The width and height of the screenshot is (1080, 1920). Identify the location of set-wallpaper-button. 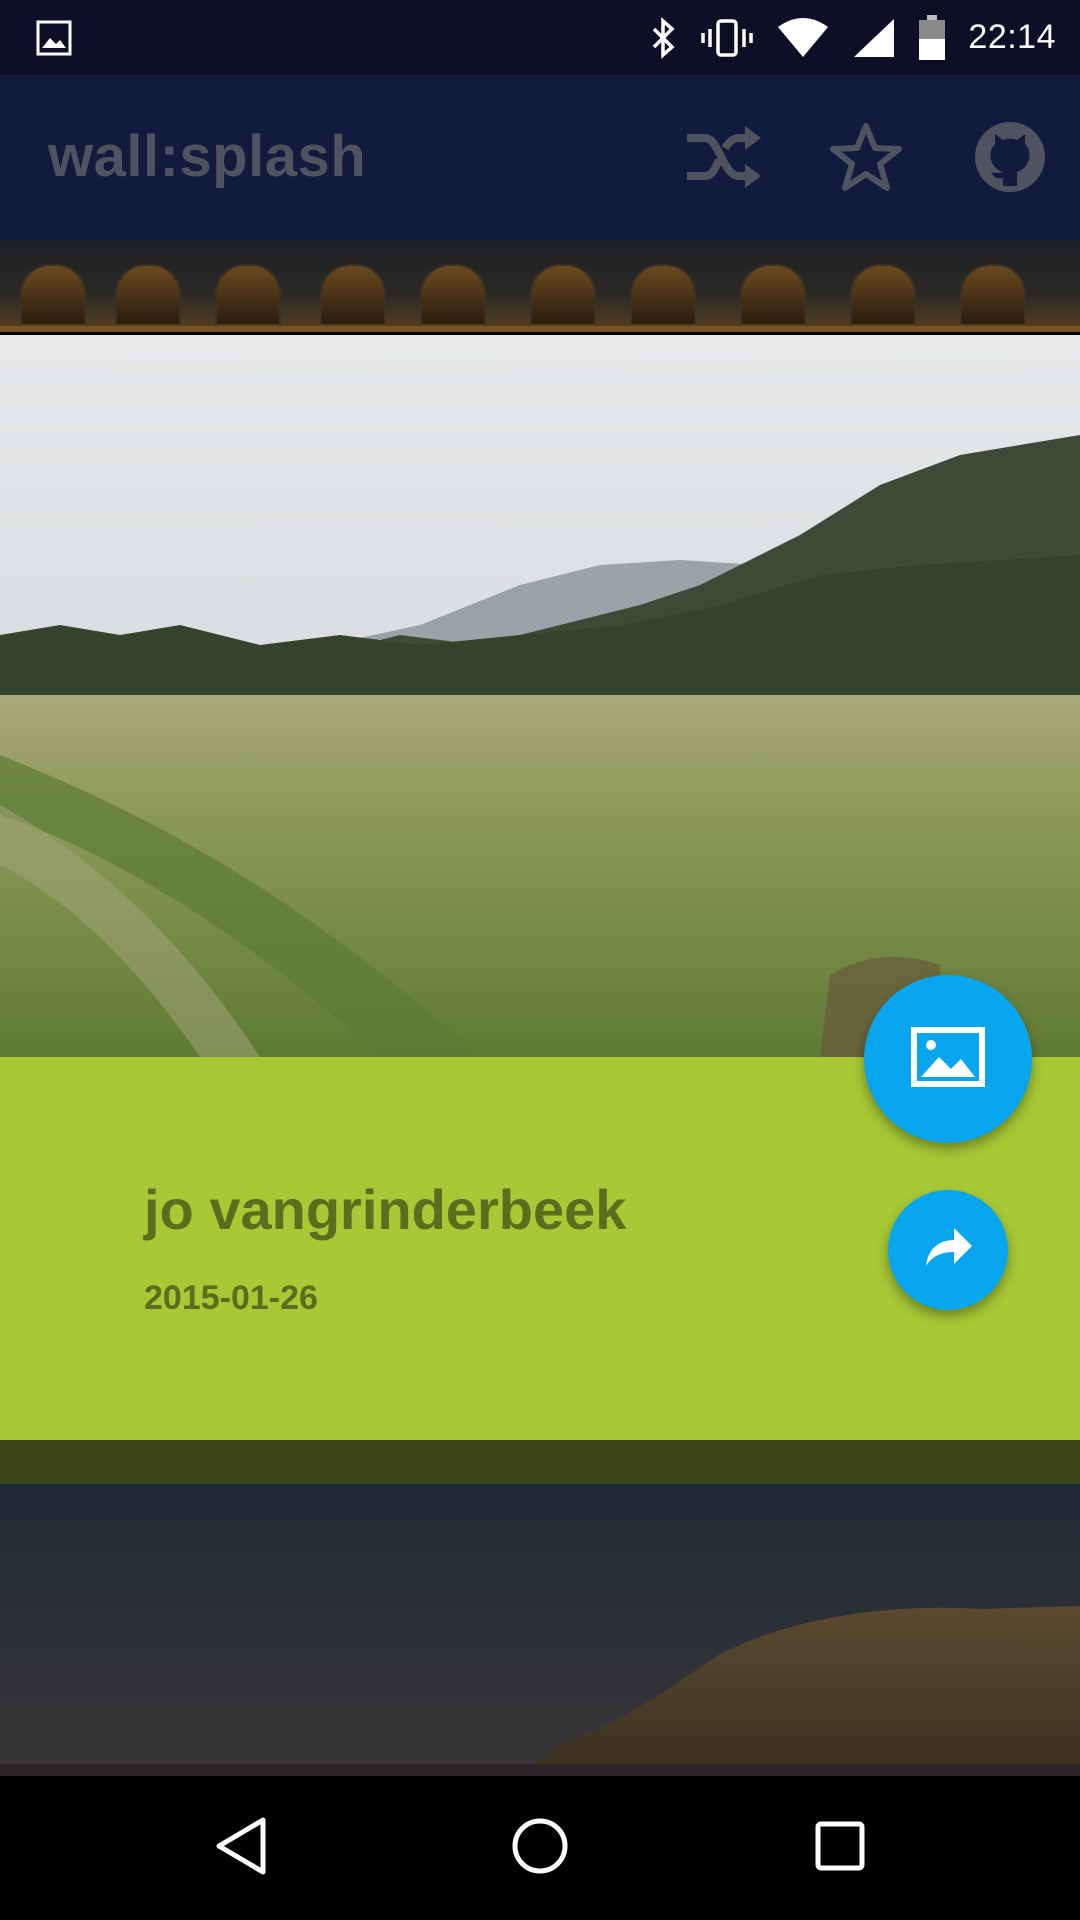
(948, 1059).